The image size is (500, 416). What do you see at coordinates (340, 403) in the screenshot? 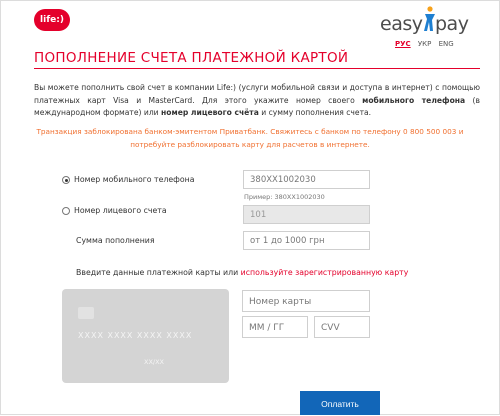
I see `pay-button: Оплатить` at bounding box center [340, 403].